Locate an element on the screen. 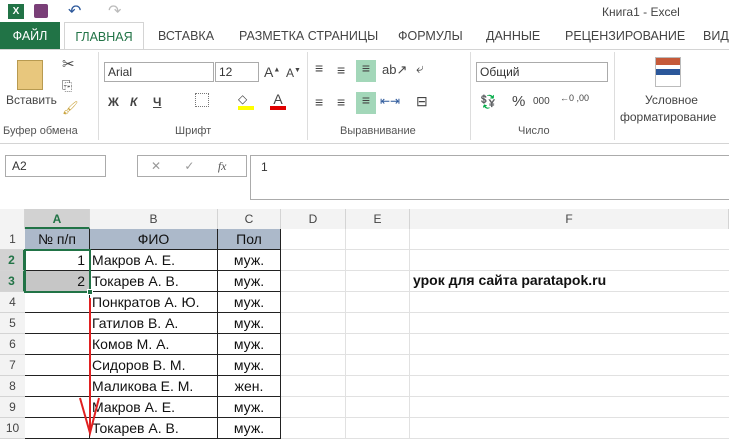 Image resolution: width=729 pixels, height=439 pixels. column-header-b: B is located at coordinates (154, 219).